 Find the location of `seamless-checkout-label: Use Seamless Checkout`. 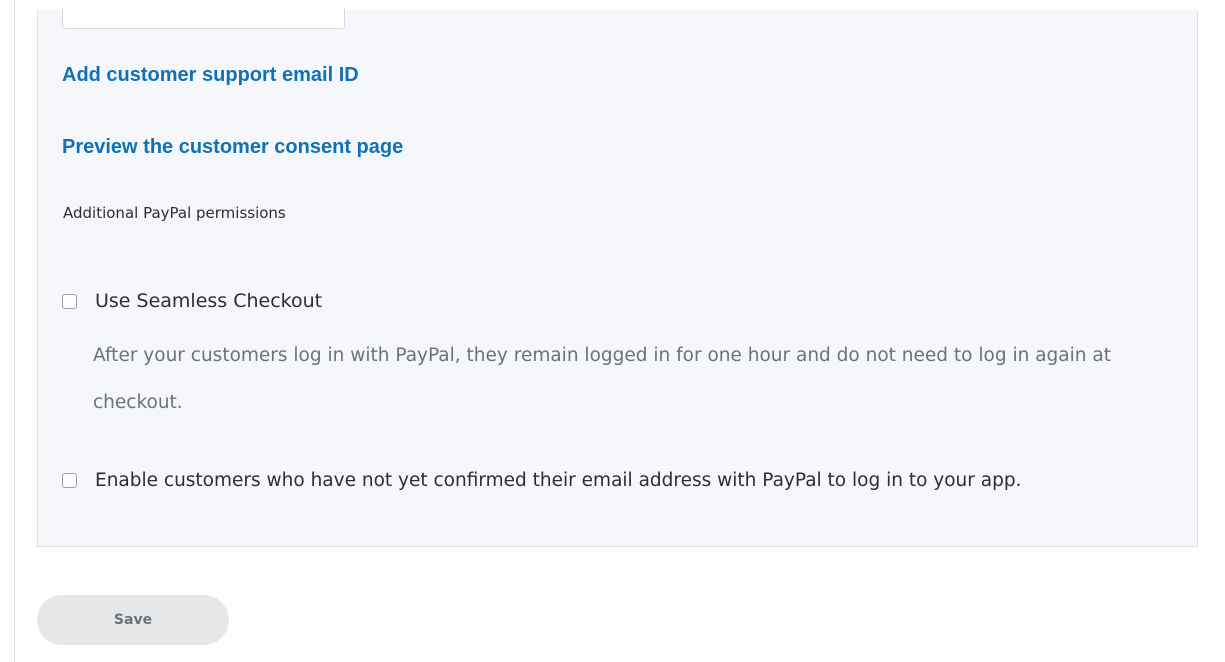

seamless-checkout-label: Use Seamless Checkout is located at coordinates (208, 301).